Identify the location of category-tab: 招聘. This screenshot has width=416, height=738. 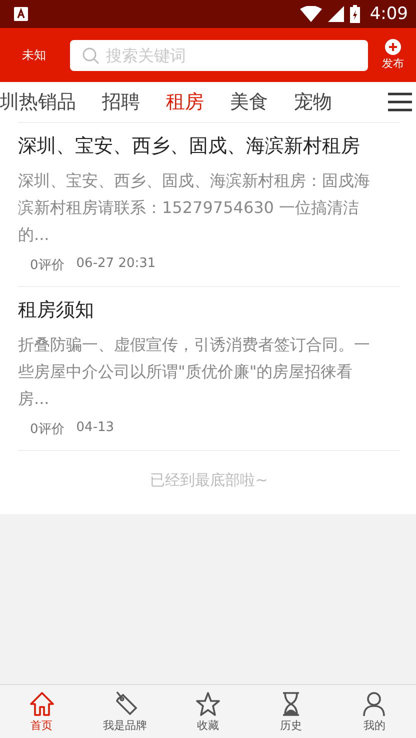
(121, 102).